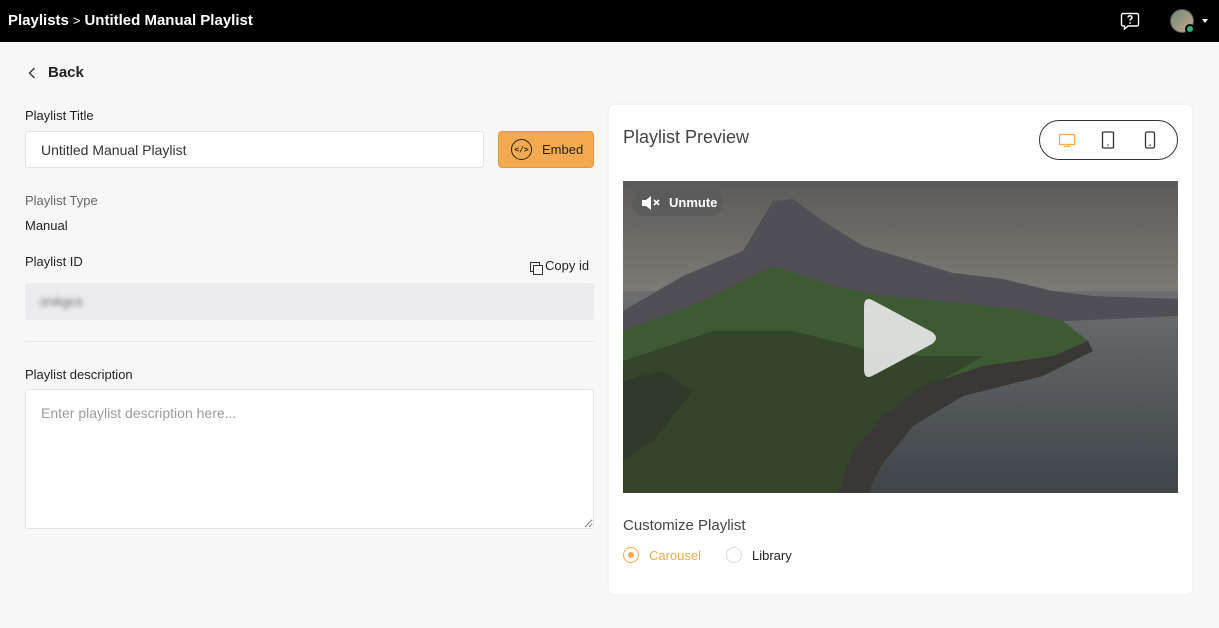 This screenshot has width=1219, height=628. What do you see at coordinates (1205, 21) in the screenshot?
I see `chevron-down-icon` at bounding box center [1205, 21].